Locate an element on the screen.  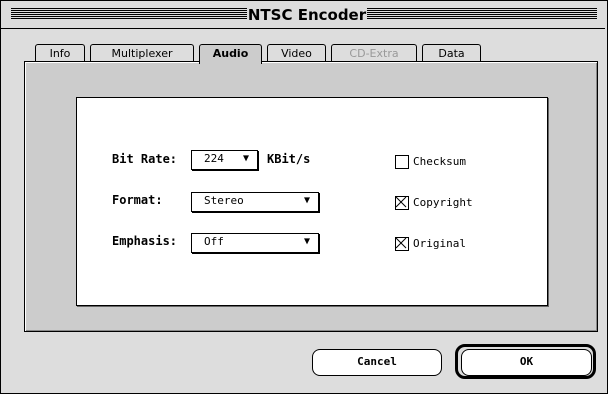
checksum-checkbox is located at coordinates (402, 162).